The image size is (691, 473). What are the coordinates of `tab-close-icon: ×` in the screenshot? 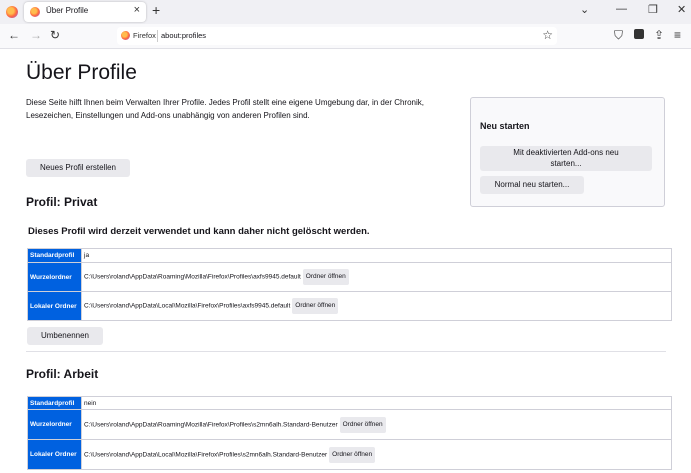 It's located at (137, 10).